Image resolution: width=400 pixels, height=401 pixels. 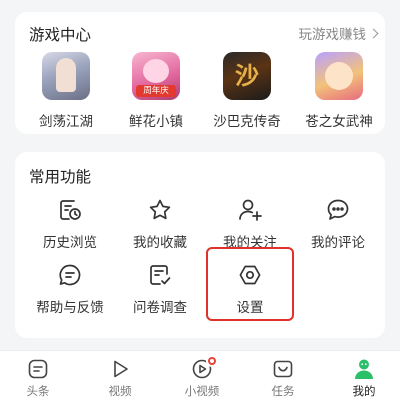 I want to click on survey-button: 问卷调查, so click(x=160, y=289).